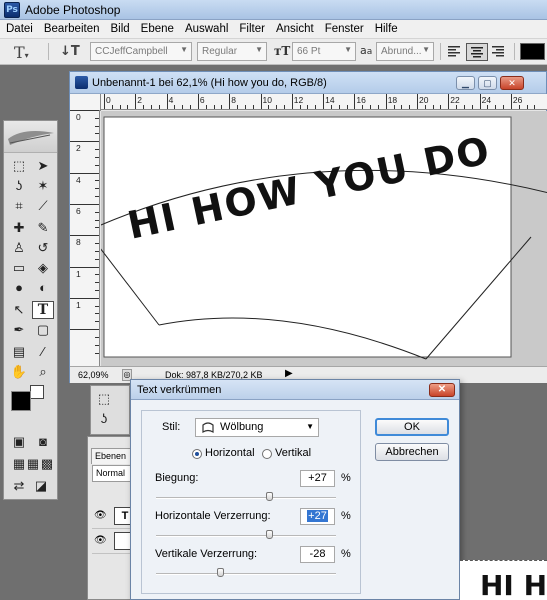 The height and width of the screenshot is (600, 547). I want to click on menu-datei: Datei, so click(19, 29).